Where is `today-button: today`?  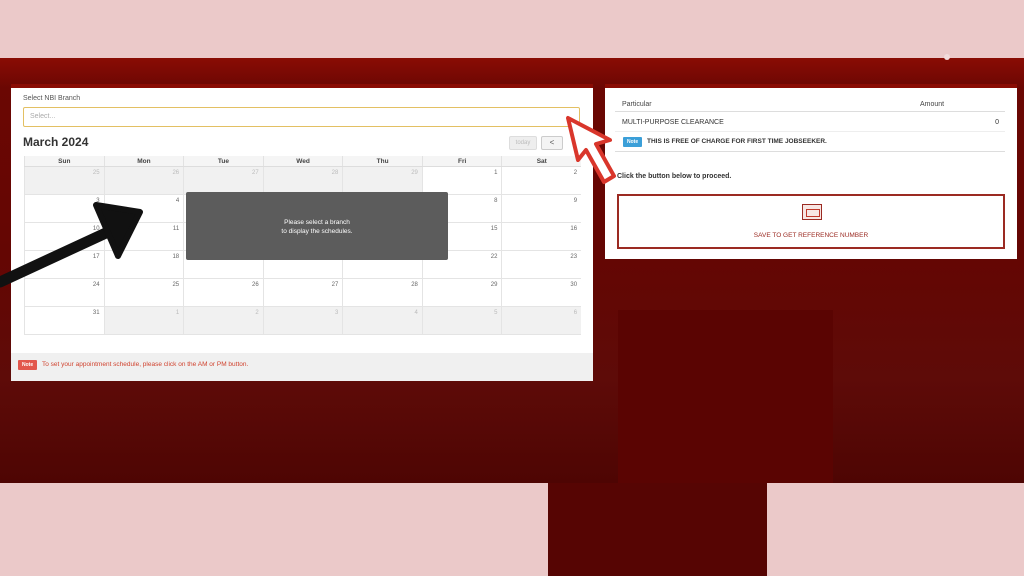
today-button: today is located at coordinates (523, 143).